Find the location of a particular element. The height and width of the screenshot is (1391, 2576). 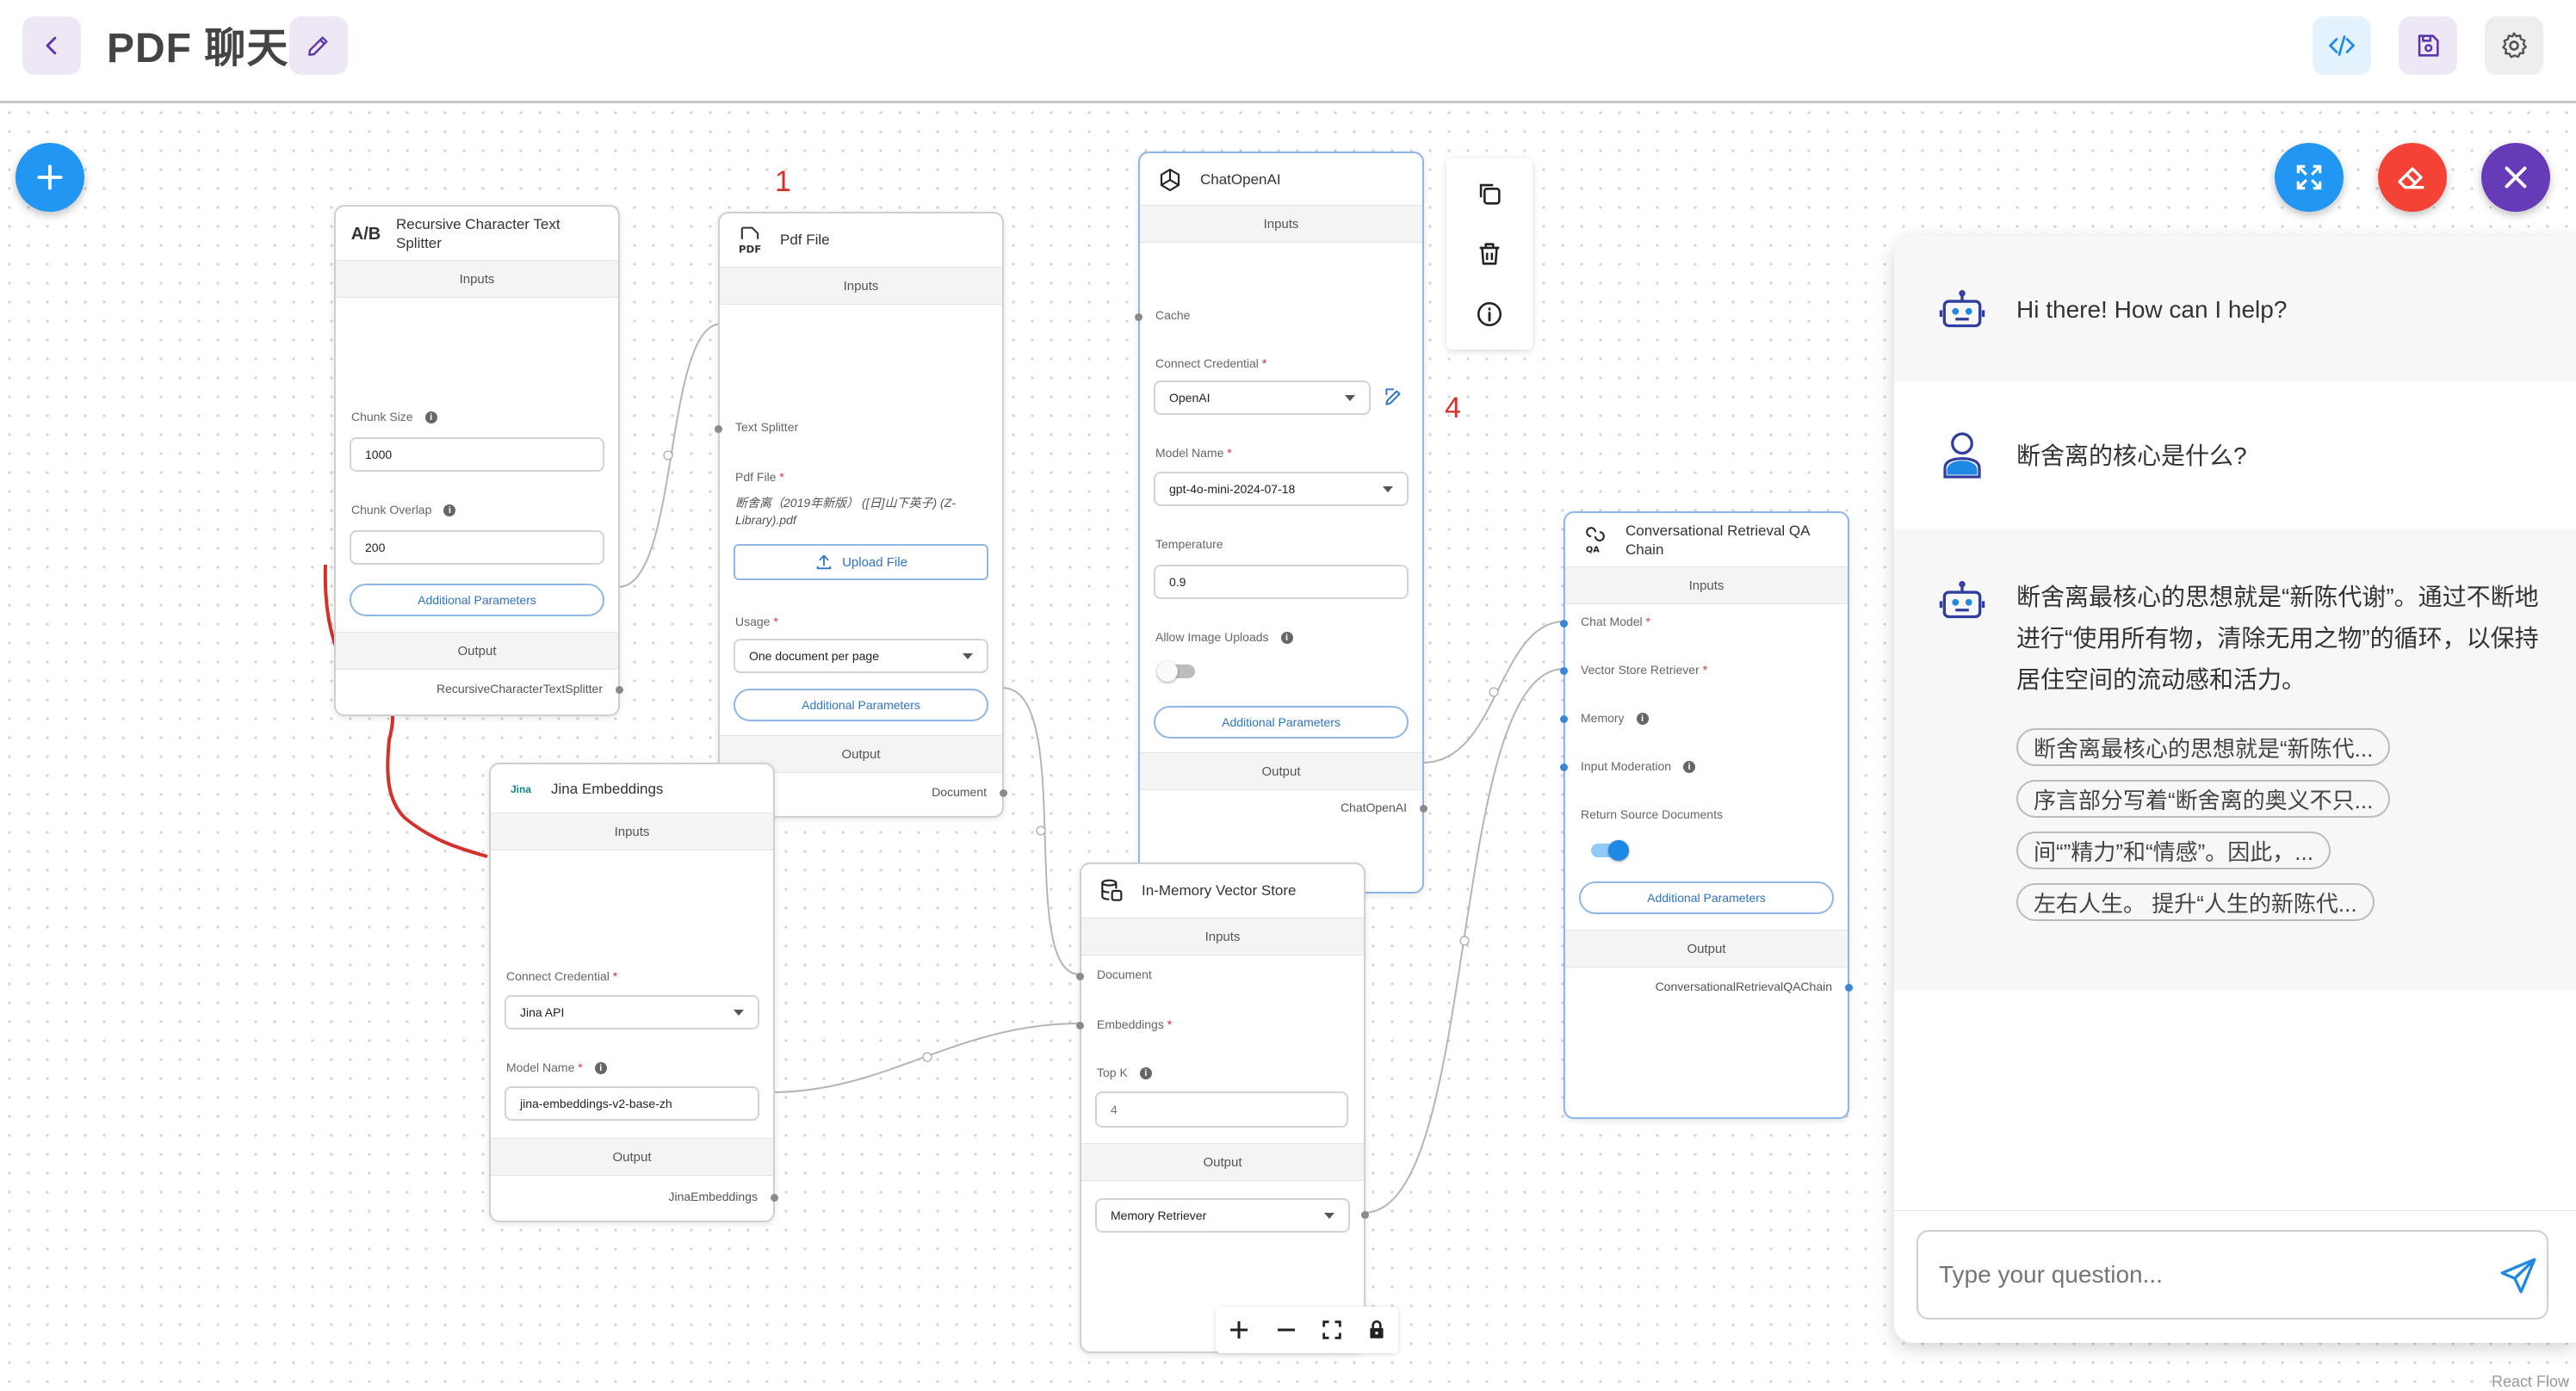

chat-message-bot: Hi there! How can I help? is located at coordinates (2235, 309).